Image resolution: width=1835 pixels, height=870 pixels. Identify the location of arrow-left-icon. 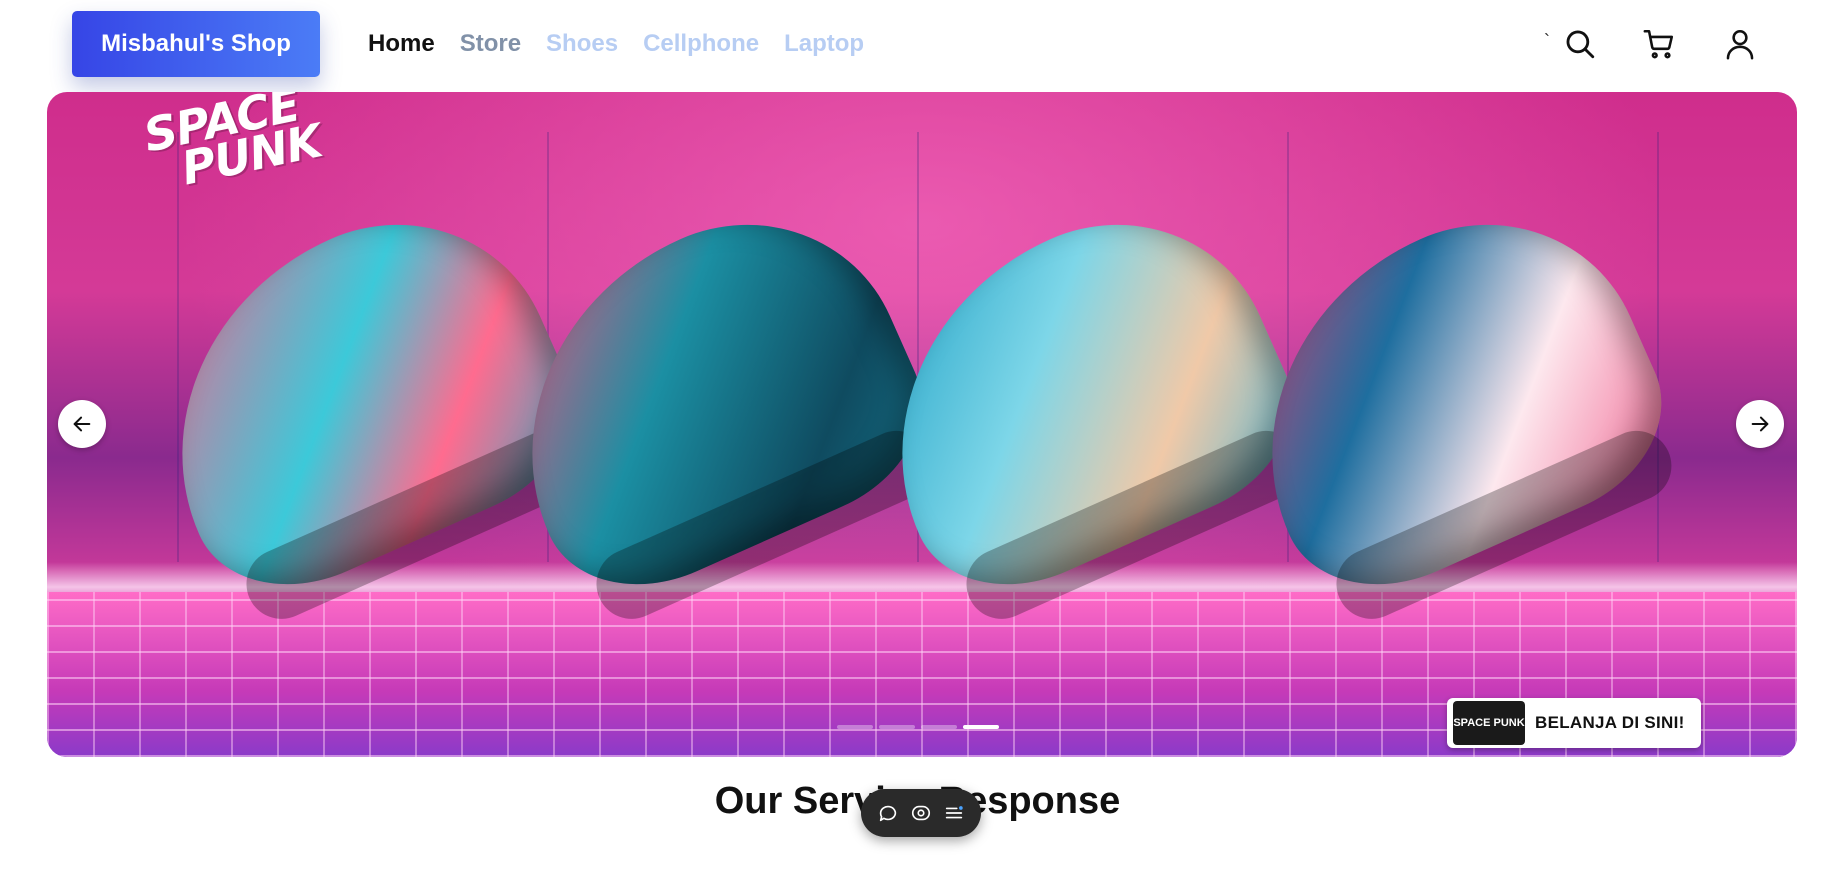
(82, 424).